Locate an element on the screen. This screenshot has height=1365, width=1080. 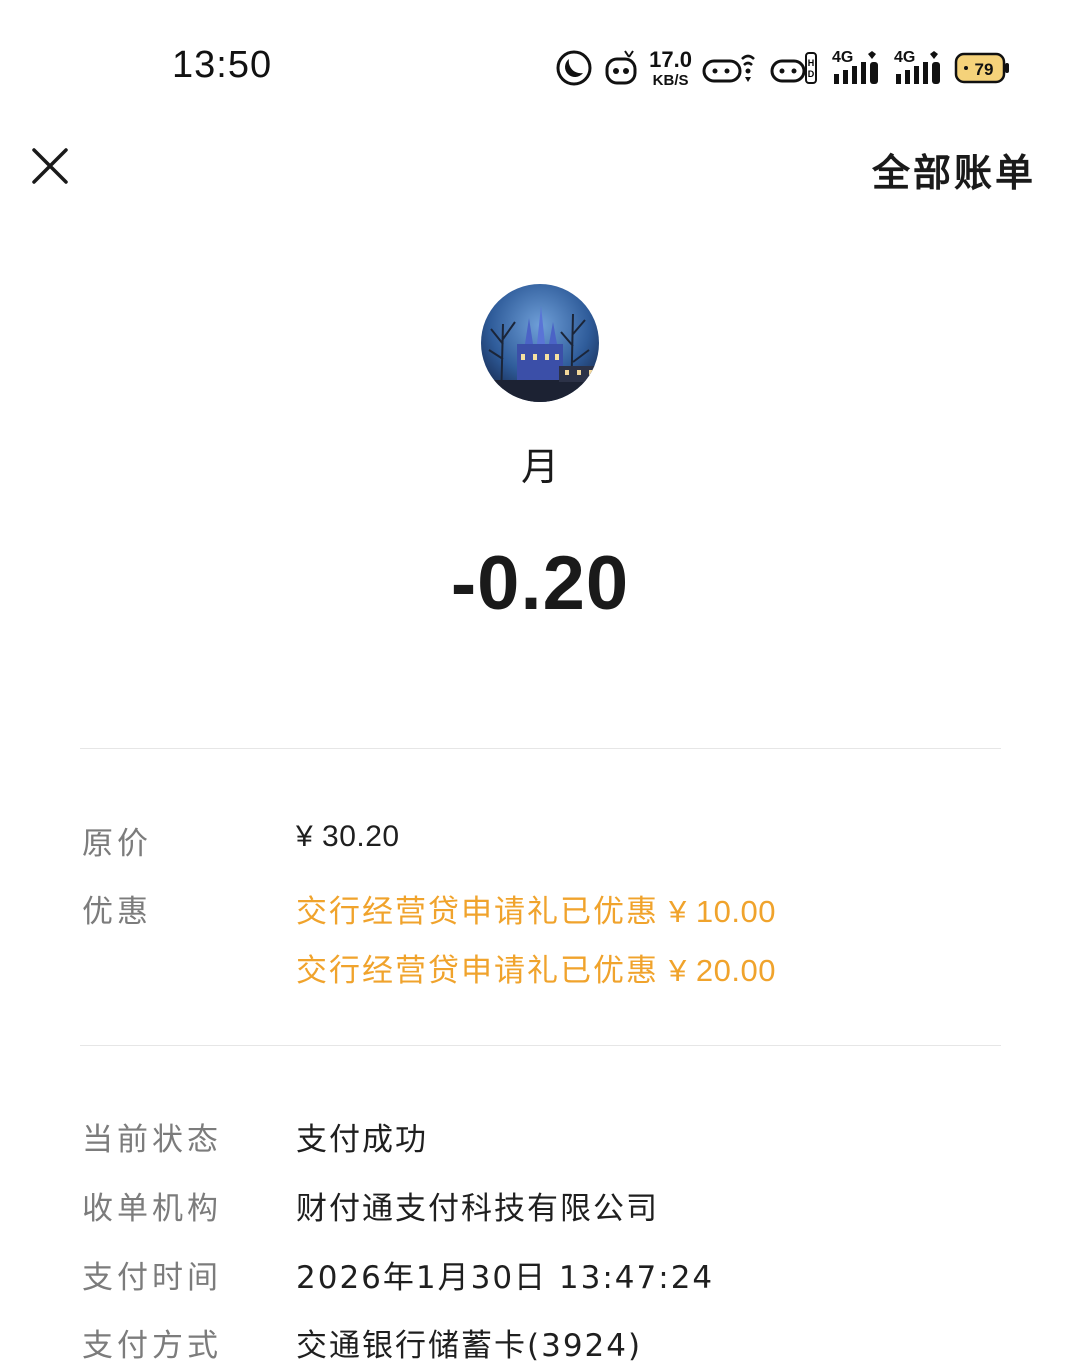
all-bills-link: 全部账单 is located at coordinates (954, 169).